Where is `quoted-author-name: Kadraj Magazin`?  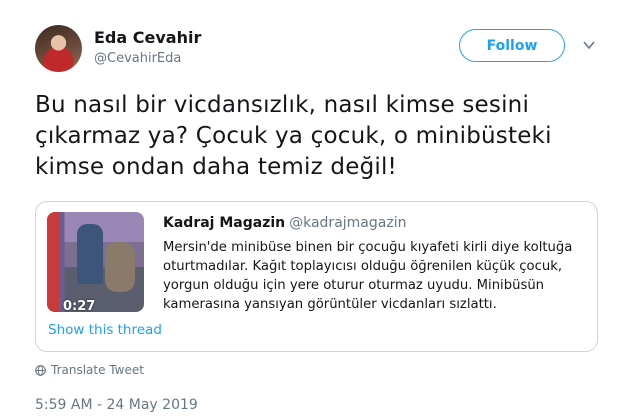 quoted-author-name: Kadraj Magazin is located at coordinates (224, 223).